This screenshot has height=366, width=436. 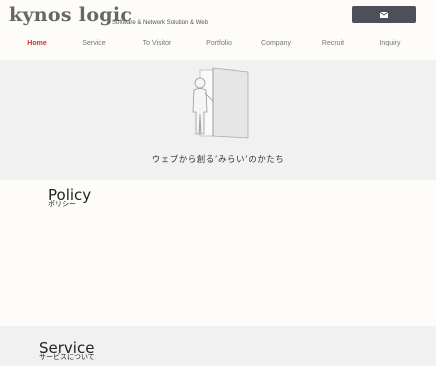 What do you see at coordinates (160, 23) in the screenshot?
I see `site-tagline: Software & Network Solution & Web` at bounding box center [160, 23].